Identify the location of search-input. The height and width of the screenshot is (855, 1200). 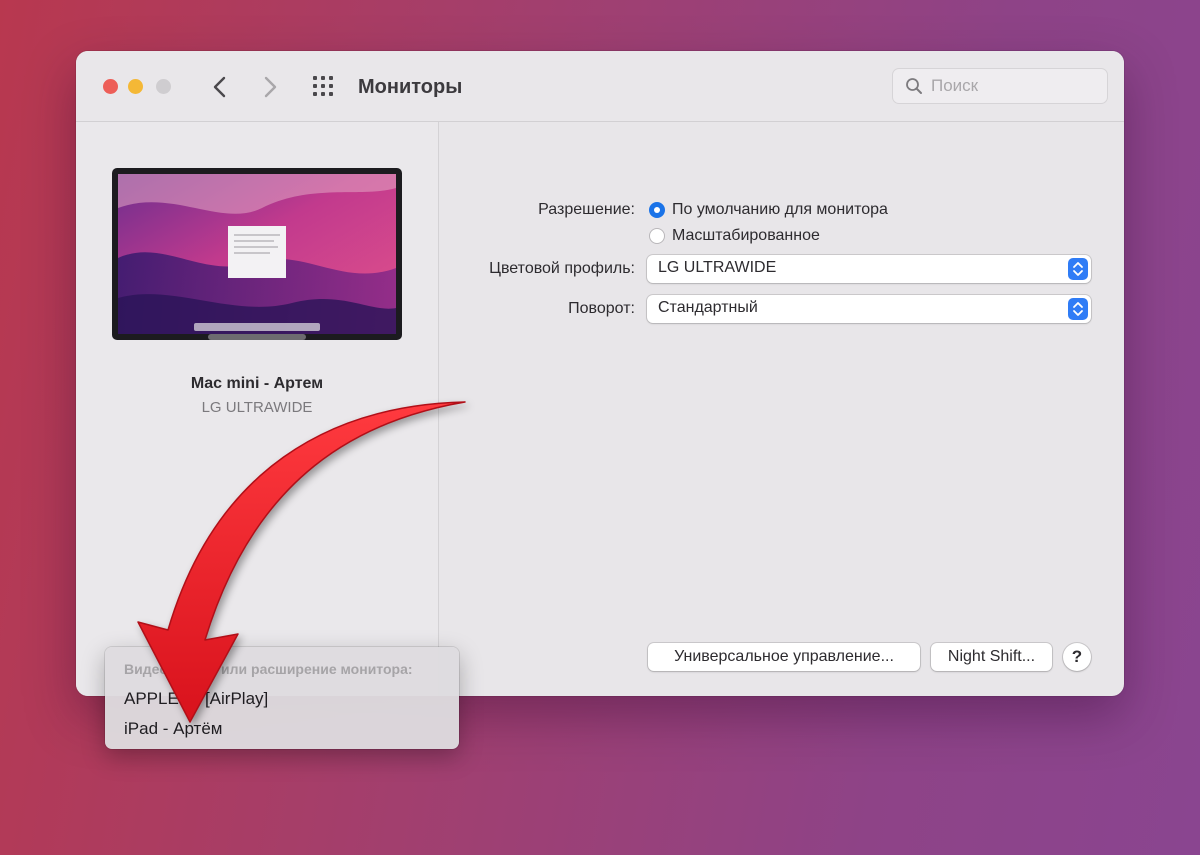
(1011, 86).